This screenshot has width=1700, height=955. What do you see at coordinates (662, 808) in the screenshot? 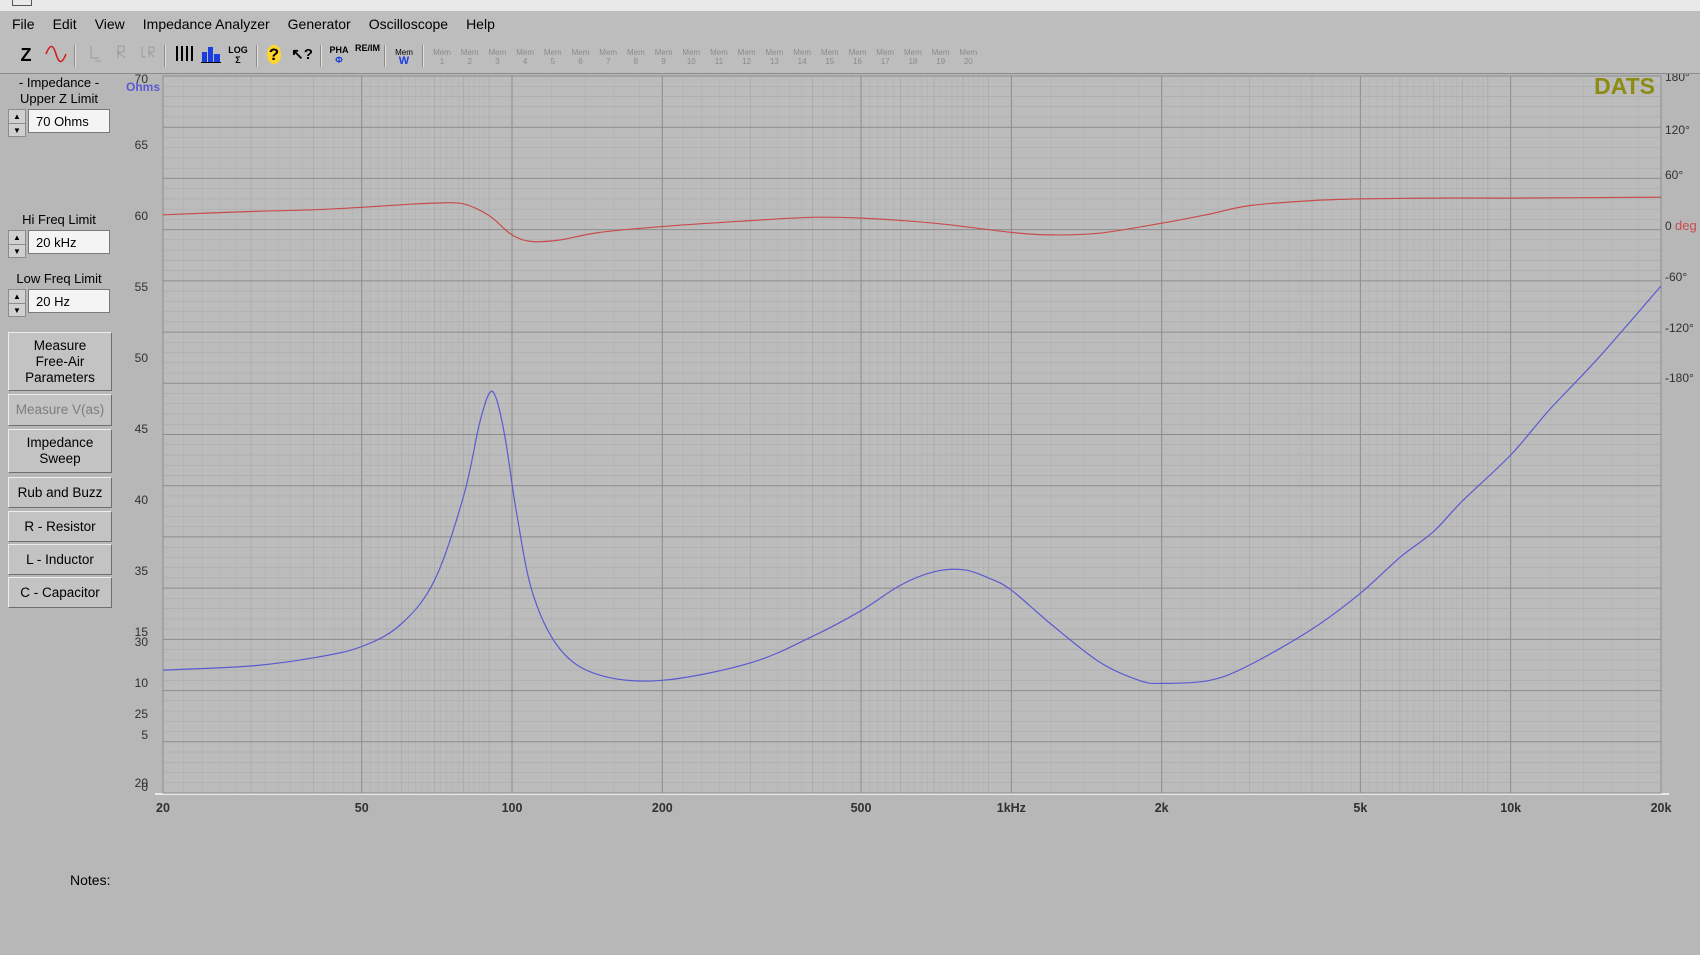
I see `x-tick-label: 200` at bounding box center [662, 808].